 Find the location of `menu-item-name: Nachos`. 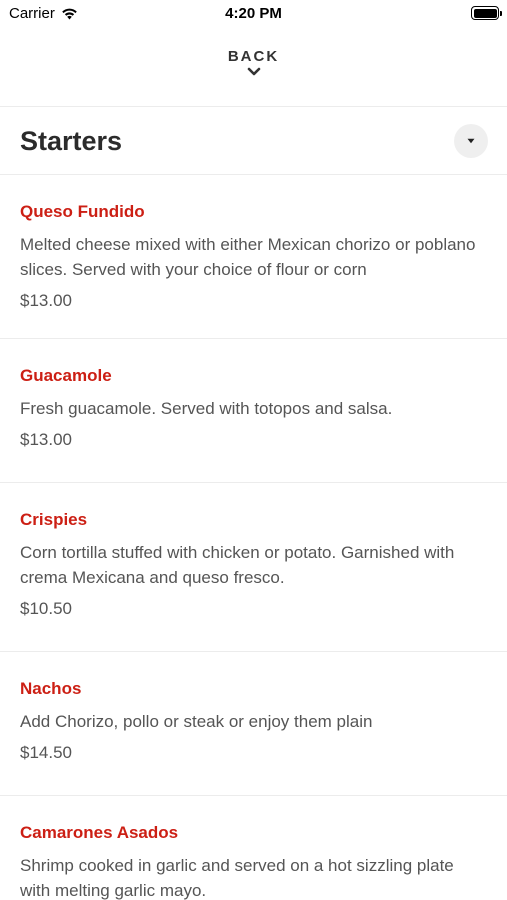

menu-item-name: Nachos is located at coordinates (51, 688).